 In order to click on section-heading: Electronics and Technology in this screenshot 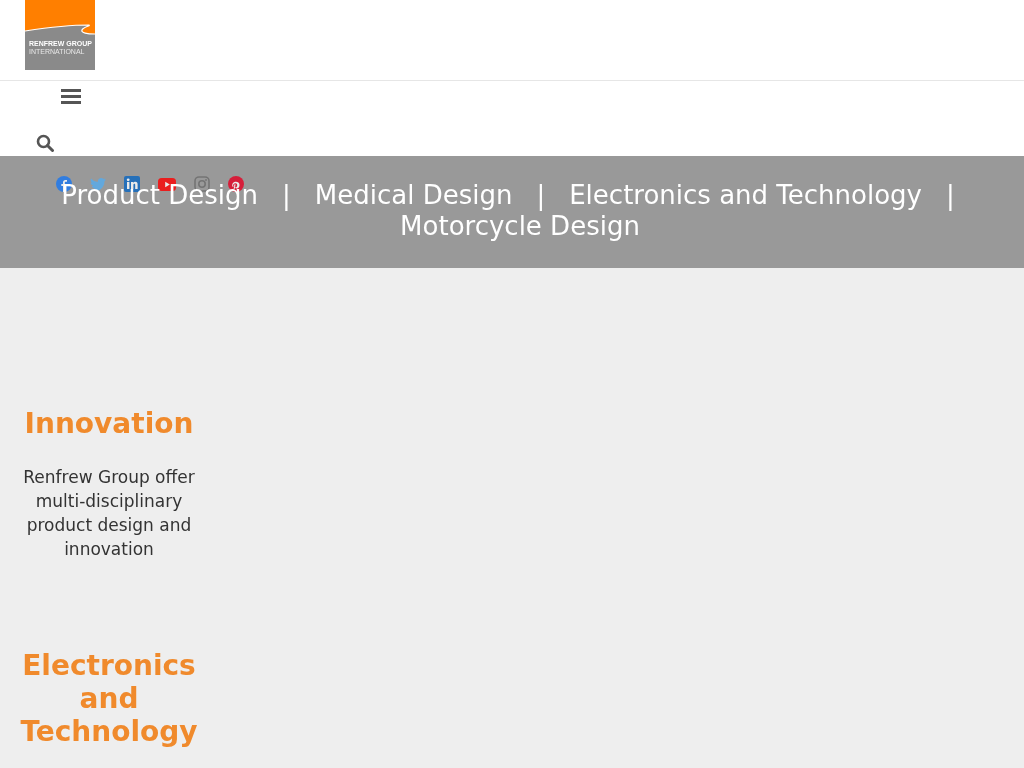, I will do `click(109, 698)`.